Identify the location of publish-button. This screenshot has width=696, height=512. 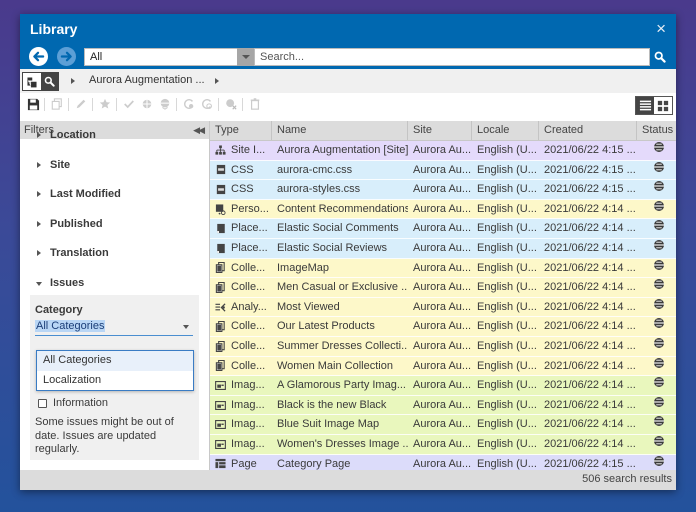
(147, 104).